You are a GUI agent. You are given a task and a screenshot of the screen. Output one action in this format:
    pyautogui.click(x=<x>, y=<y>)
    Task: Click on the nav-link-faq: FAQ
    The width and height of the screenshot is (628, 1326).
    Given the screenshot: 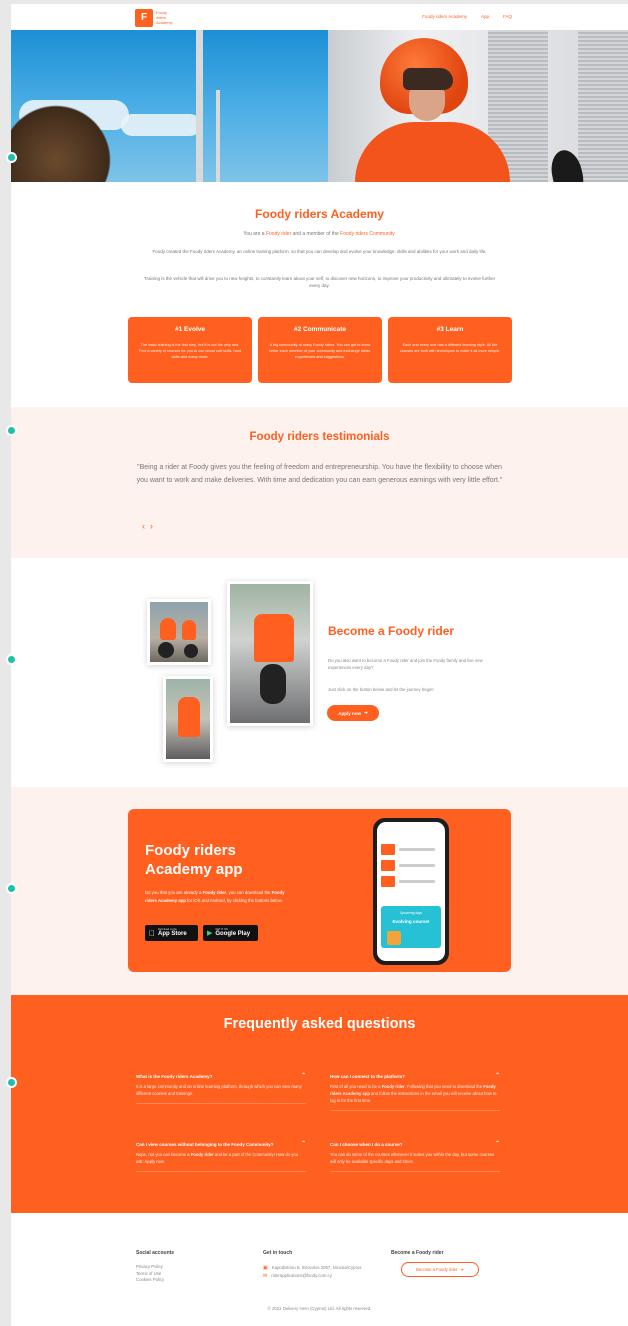 What is the action you would take?
    pyautogui.click(x=507, y=16)
    